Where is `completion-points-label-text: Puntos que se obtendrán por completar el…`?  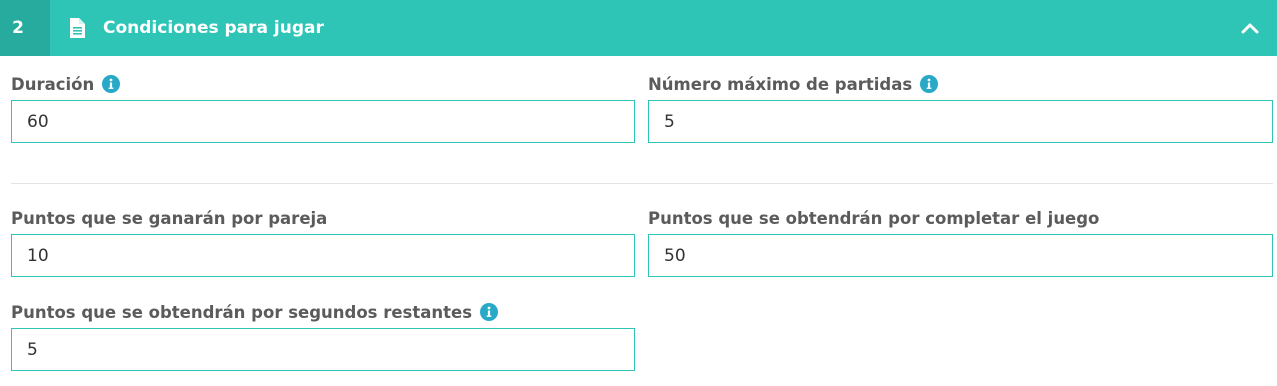 completion-points-label-text: Puntos que se obtendrán por completar el… is located at coordinates (874, 218).